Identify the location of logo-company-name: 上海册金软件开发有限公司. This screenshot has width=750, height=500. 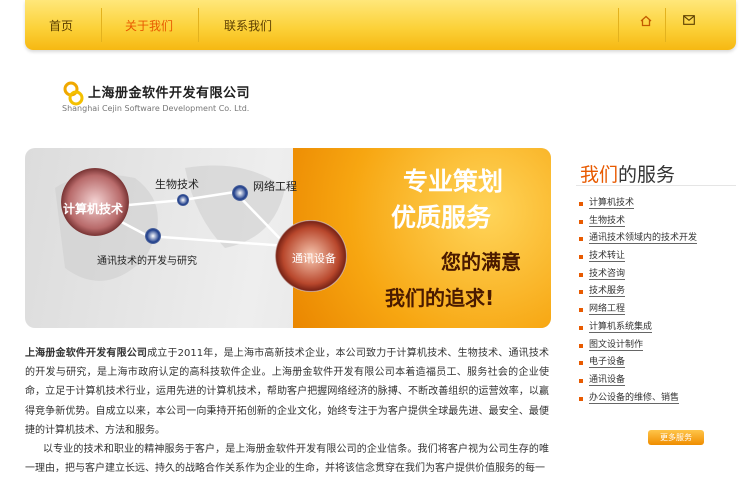
(169, 93).